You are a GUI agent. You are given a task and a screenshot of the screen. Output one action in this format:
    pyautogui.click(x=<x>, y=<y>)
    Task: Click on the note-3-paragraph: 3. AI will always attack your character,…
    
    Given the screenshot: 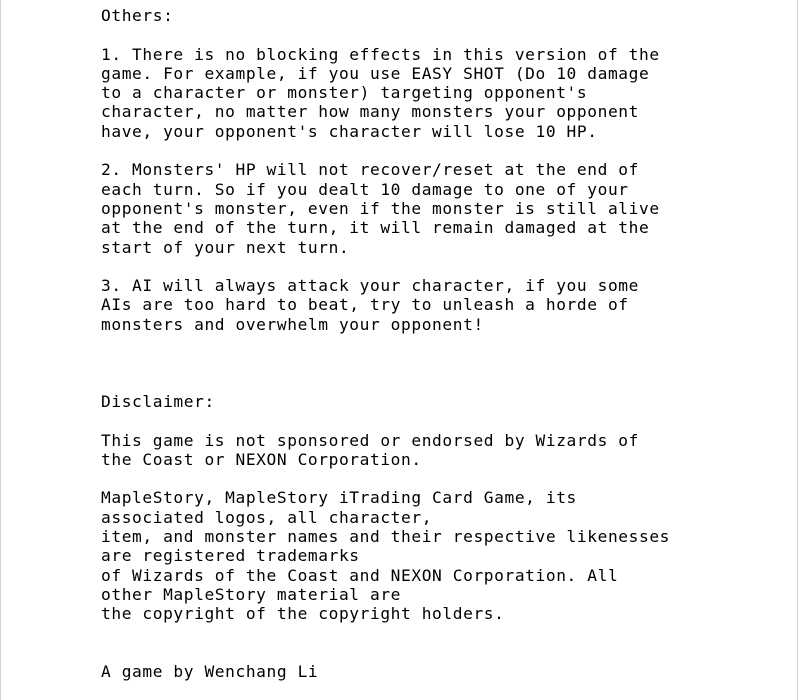 What is the action you would take?
    pyautogui.click(x=421, y=305)
    